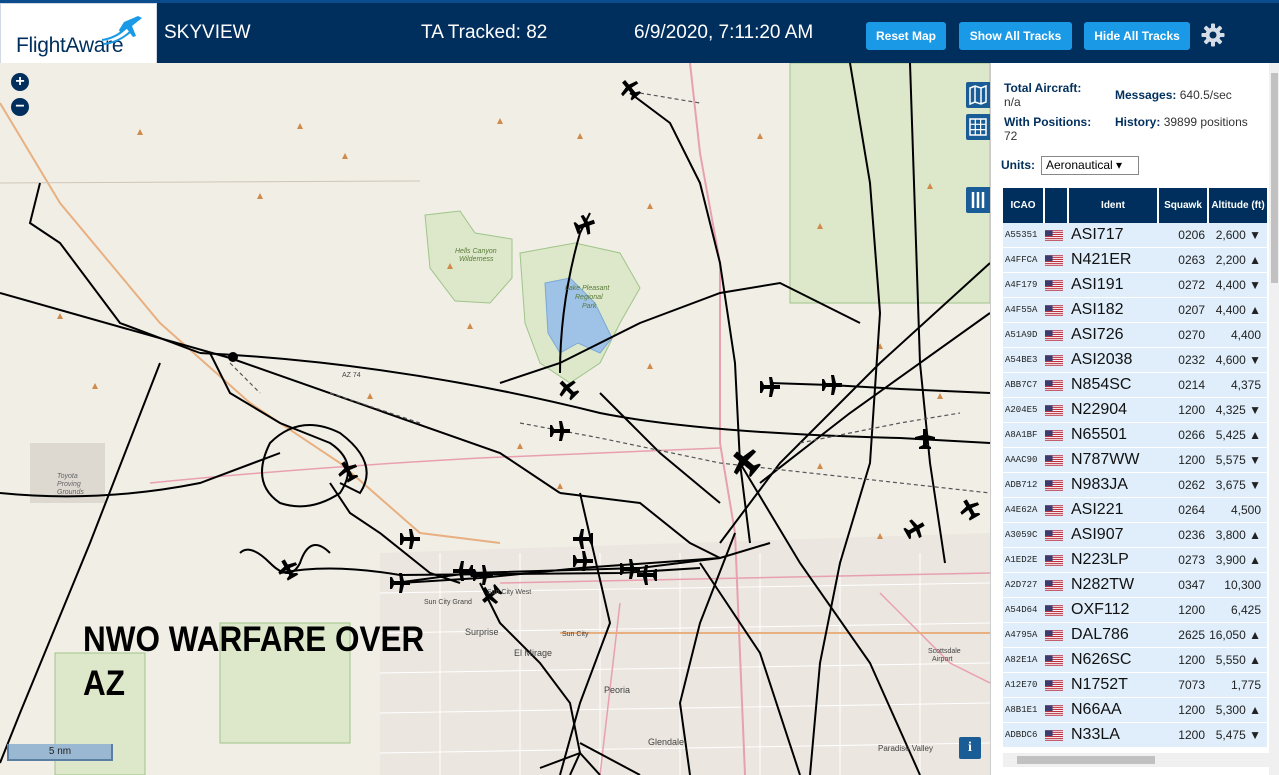 This screenshot has width=1279, height=775. Describe the element at coordinates (906, 36) in the screenshot. I see `reset-map-button: Reset Map` at that location.